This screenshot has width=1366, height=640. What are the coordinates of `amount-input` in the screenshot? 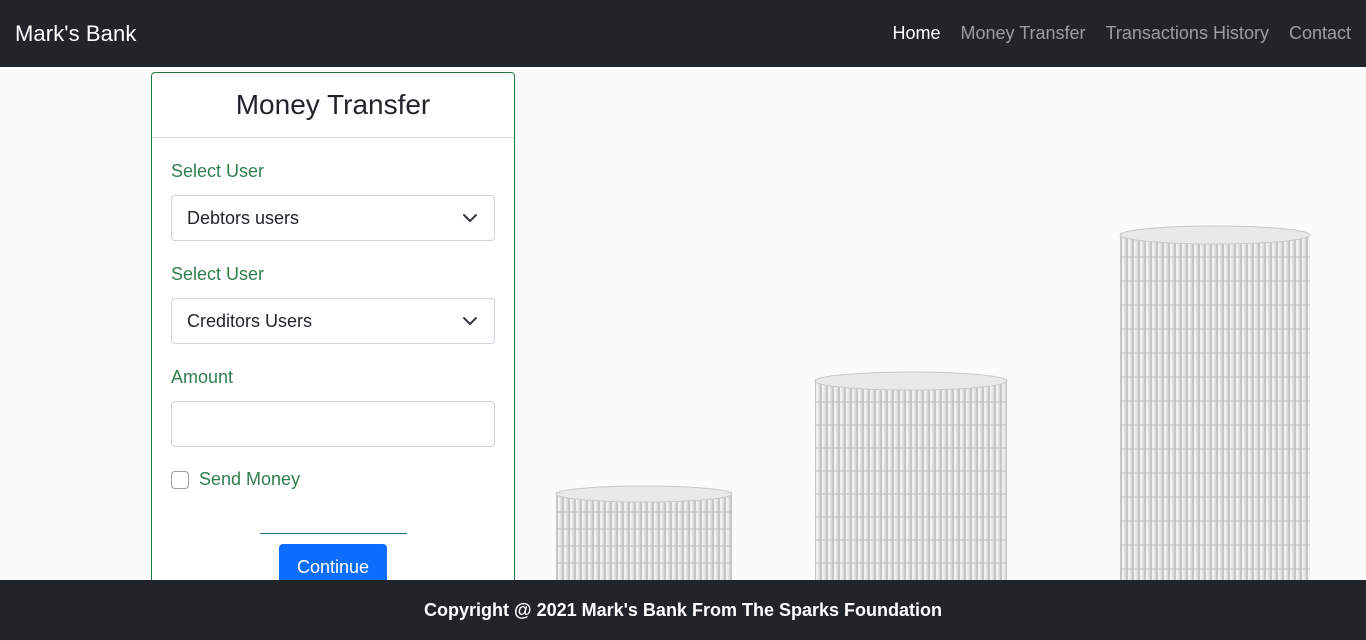 It's located at (333, 424).